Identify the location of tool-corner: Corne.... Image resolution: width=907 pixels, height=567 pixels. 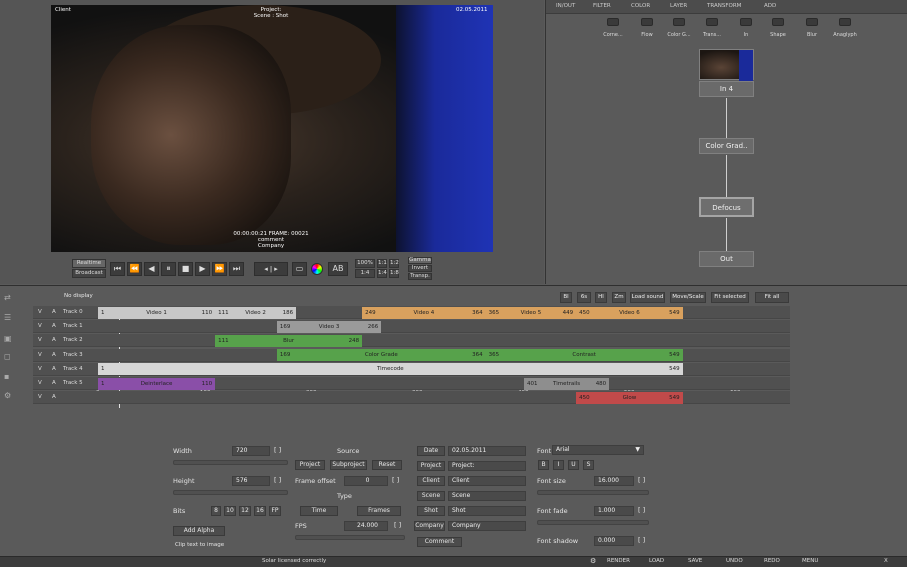
(613, 28).